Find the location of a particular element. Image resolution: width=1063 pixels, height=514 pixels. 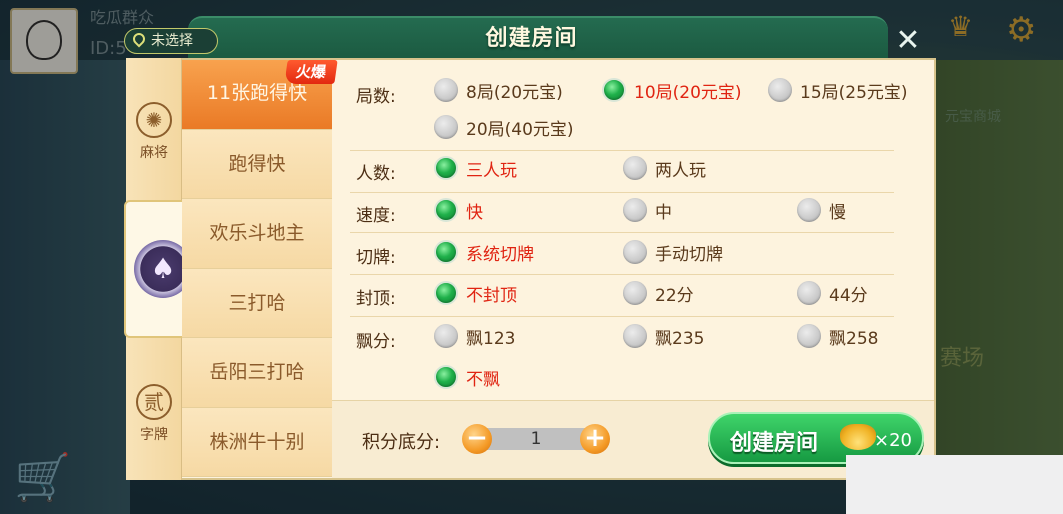

category-label: 麻将 is located at coordinates (154, 153).